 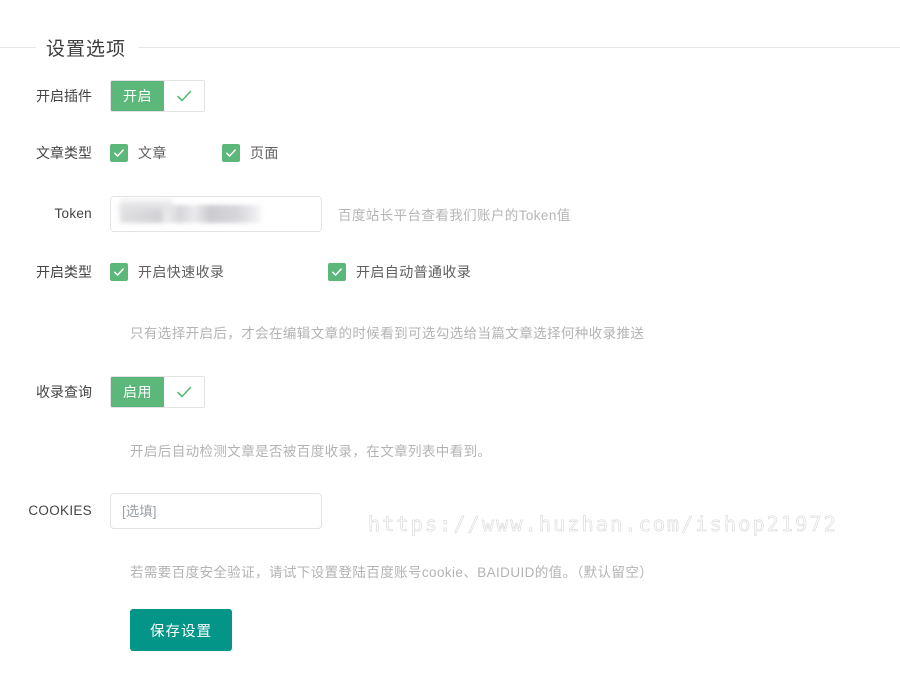 What do you see at coordinates (73, 213) in the screenshot?
I see `row-label-token: Token` at bounding box center [73, 213].